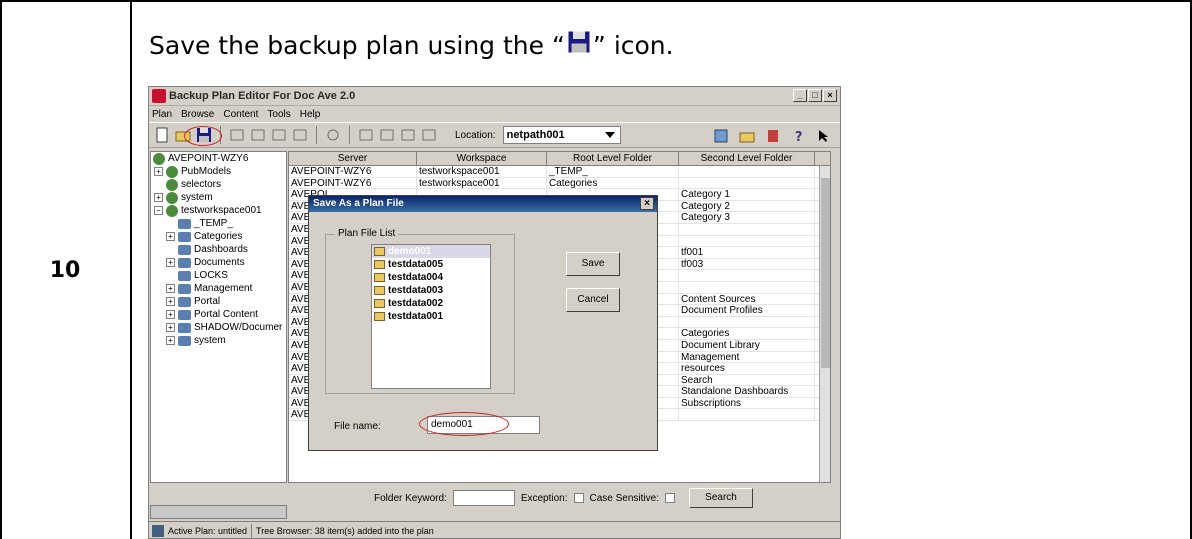 The height and width of the screenshot is (539, 1192). Describe the element at coordinates (647, 203) in the screenshot. I see `dialog-close-button: ×` at that location.